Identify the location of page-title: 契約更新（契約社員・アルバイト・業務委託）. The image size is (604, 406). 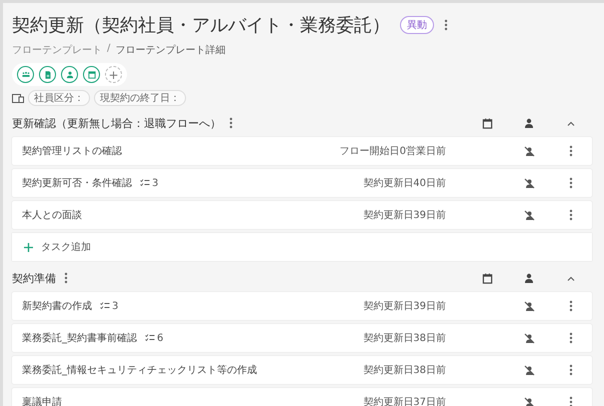
(201, 25).